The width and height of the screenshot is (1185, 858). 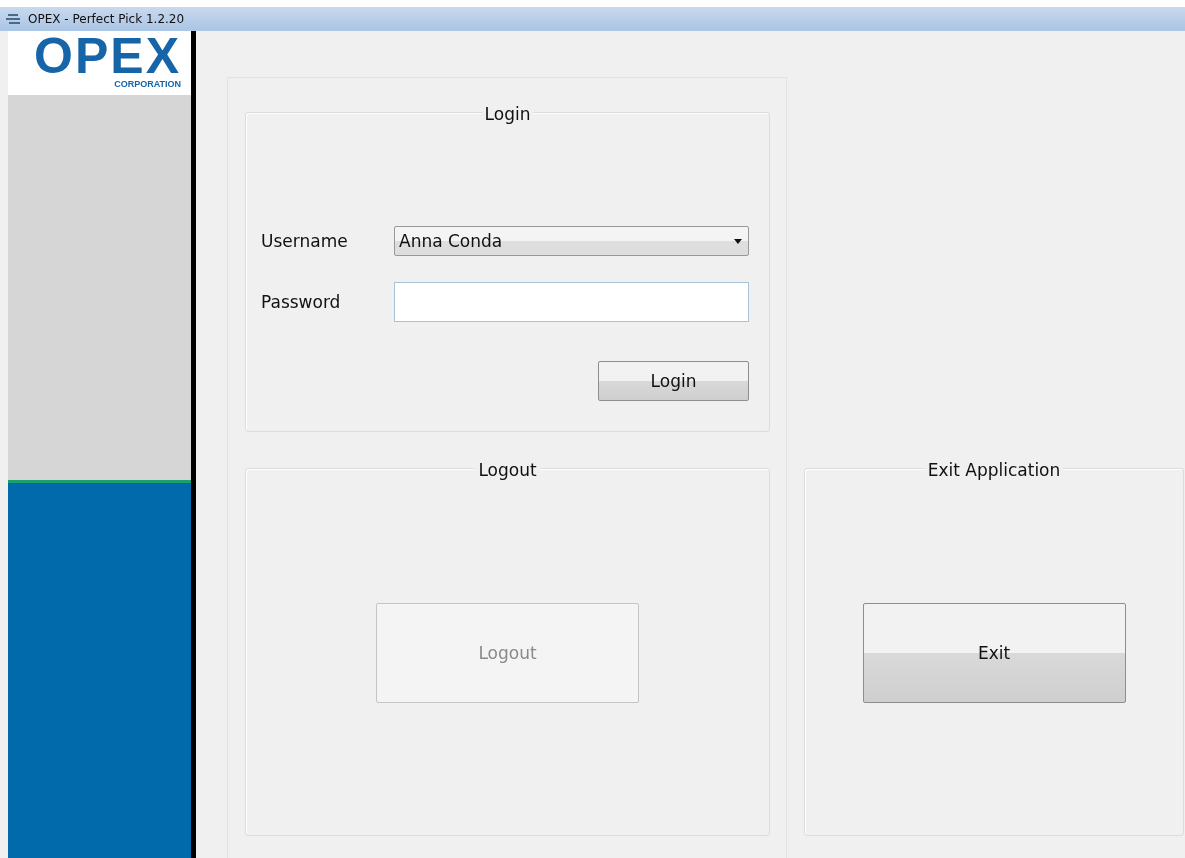 What do you see at coordinates (994, 652) in the screenshot?
I see `exit-button: Exit` at bounding box center [994, 652].